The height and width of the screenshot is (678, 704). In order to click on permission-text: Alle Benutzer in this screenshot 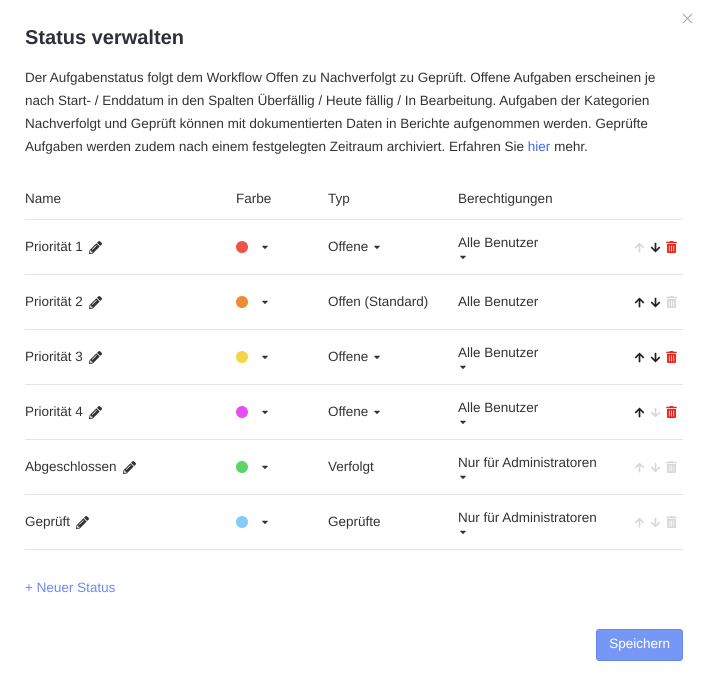, I will do `click(498, 302)`.